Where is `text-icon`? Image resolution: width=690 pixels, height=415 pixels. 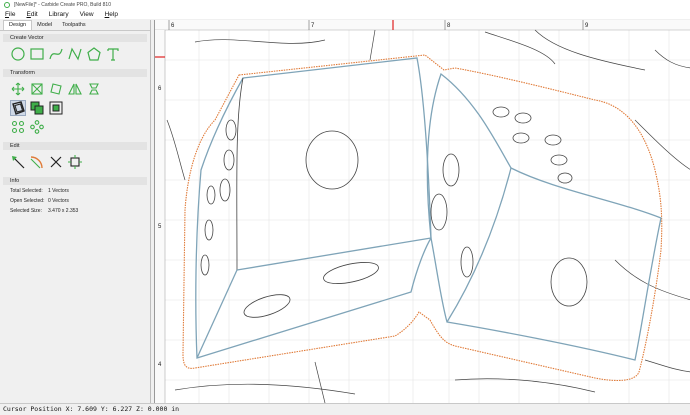 text-icon is located at coordinates (113, 54).